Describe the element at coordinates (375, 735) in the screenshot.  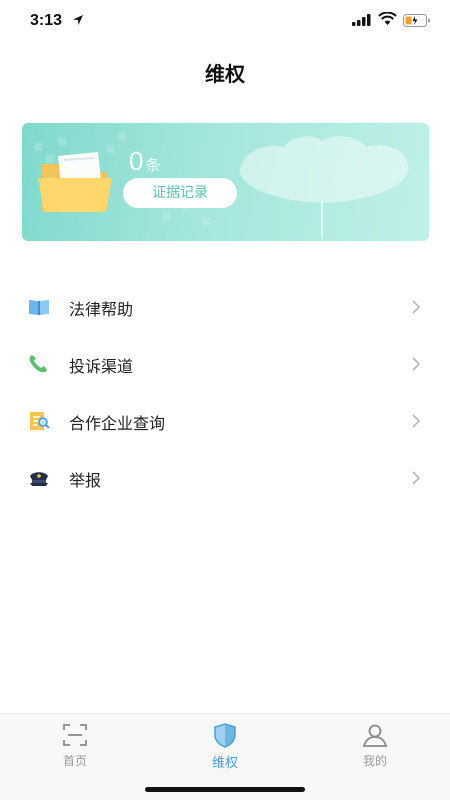
I see `user-icon` at that location.